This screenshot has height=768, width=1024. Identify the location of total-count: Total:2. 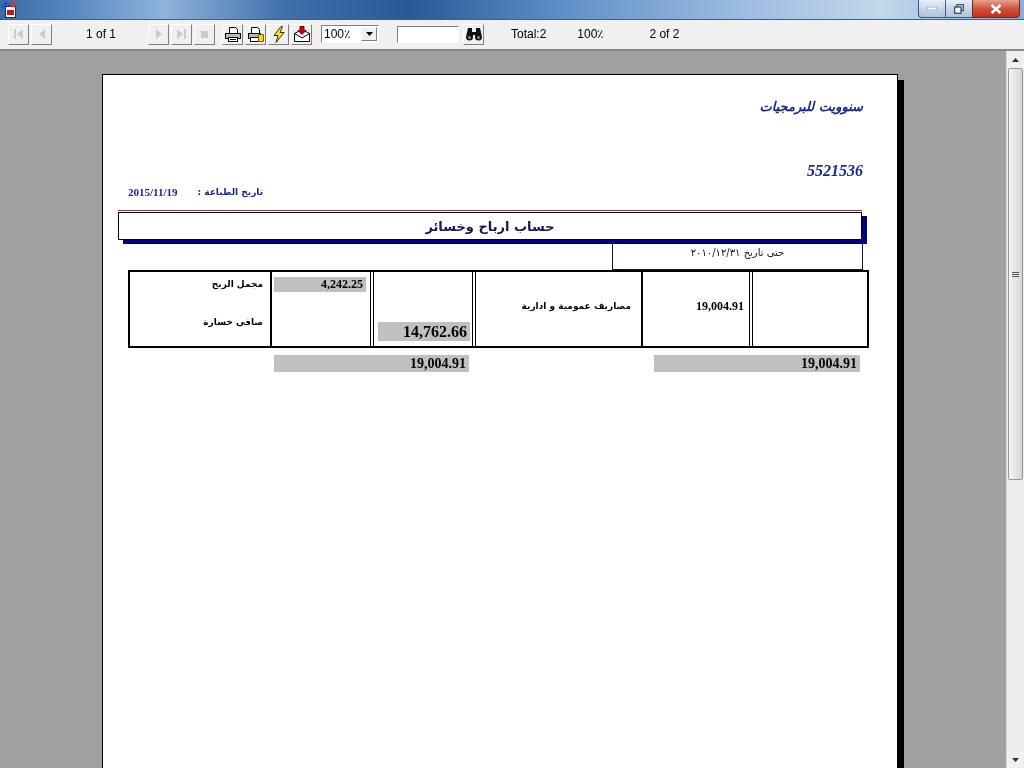
(529, 34).